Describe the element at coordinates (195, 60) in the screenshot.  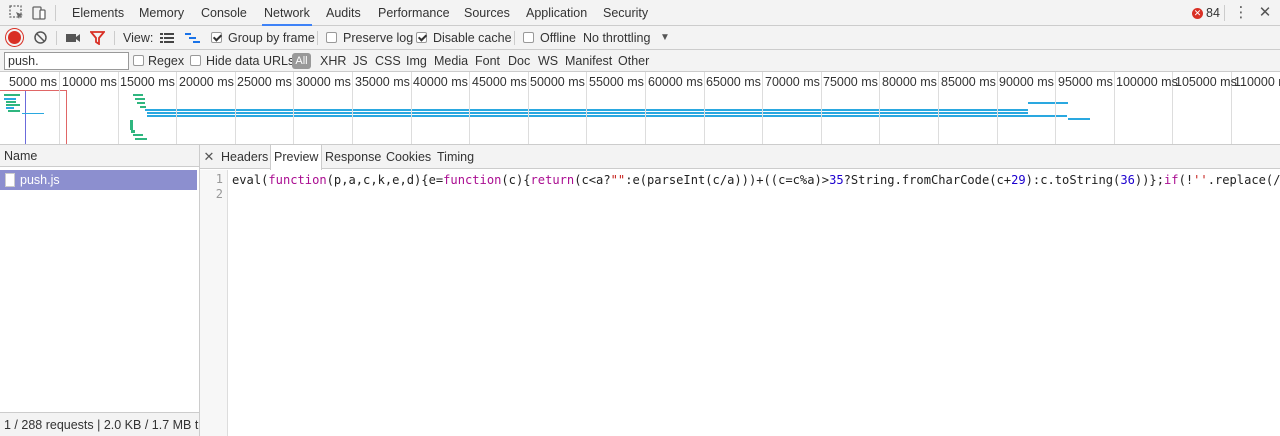
I see `hide-data-urls-checkbox` at that location.